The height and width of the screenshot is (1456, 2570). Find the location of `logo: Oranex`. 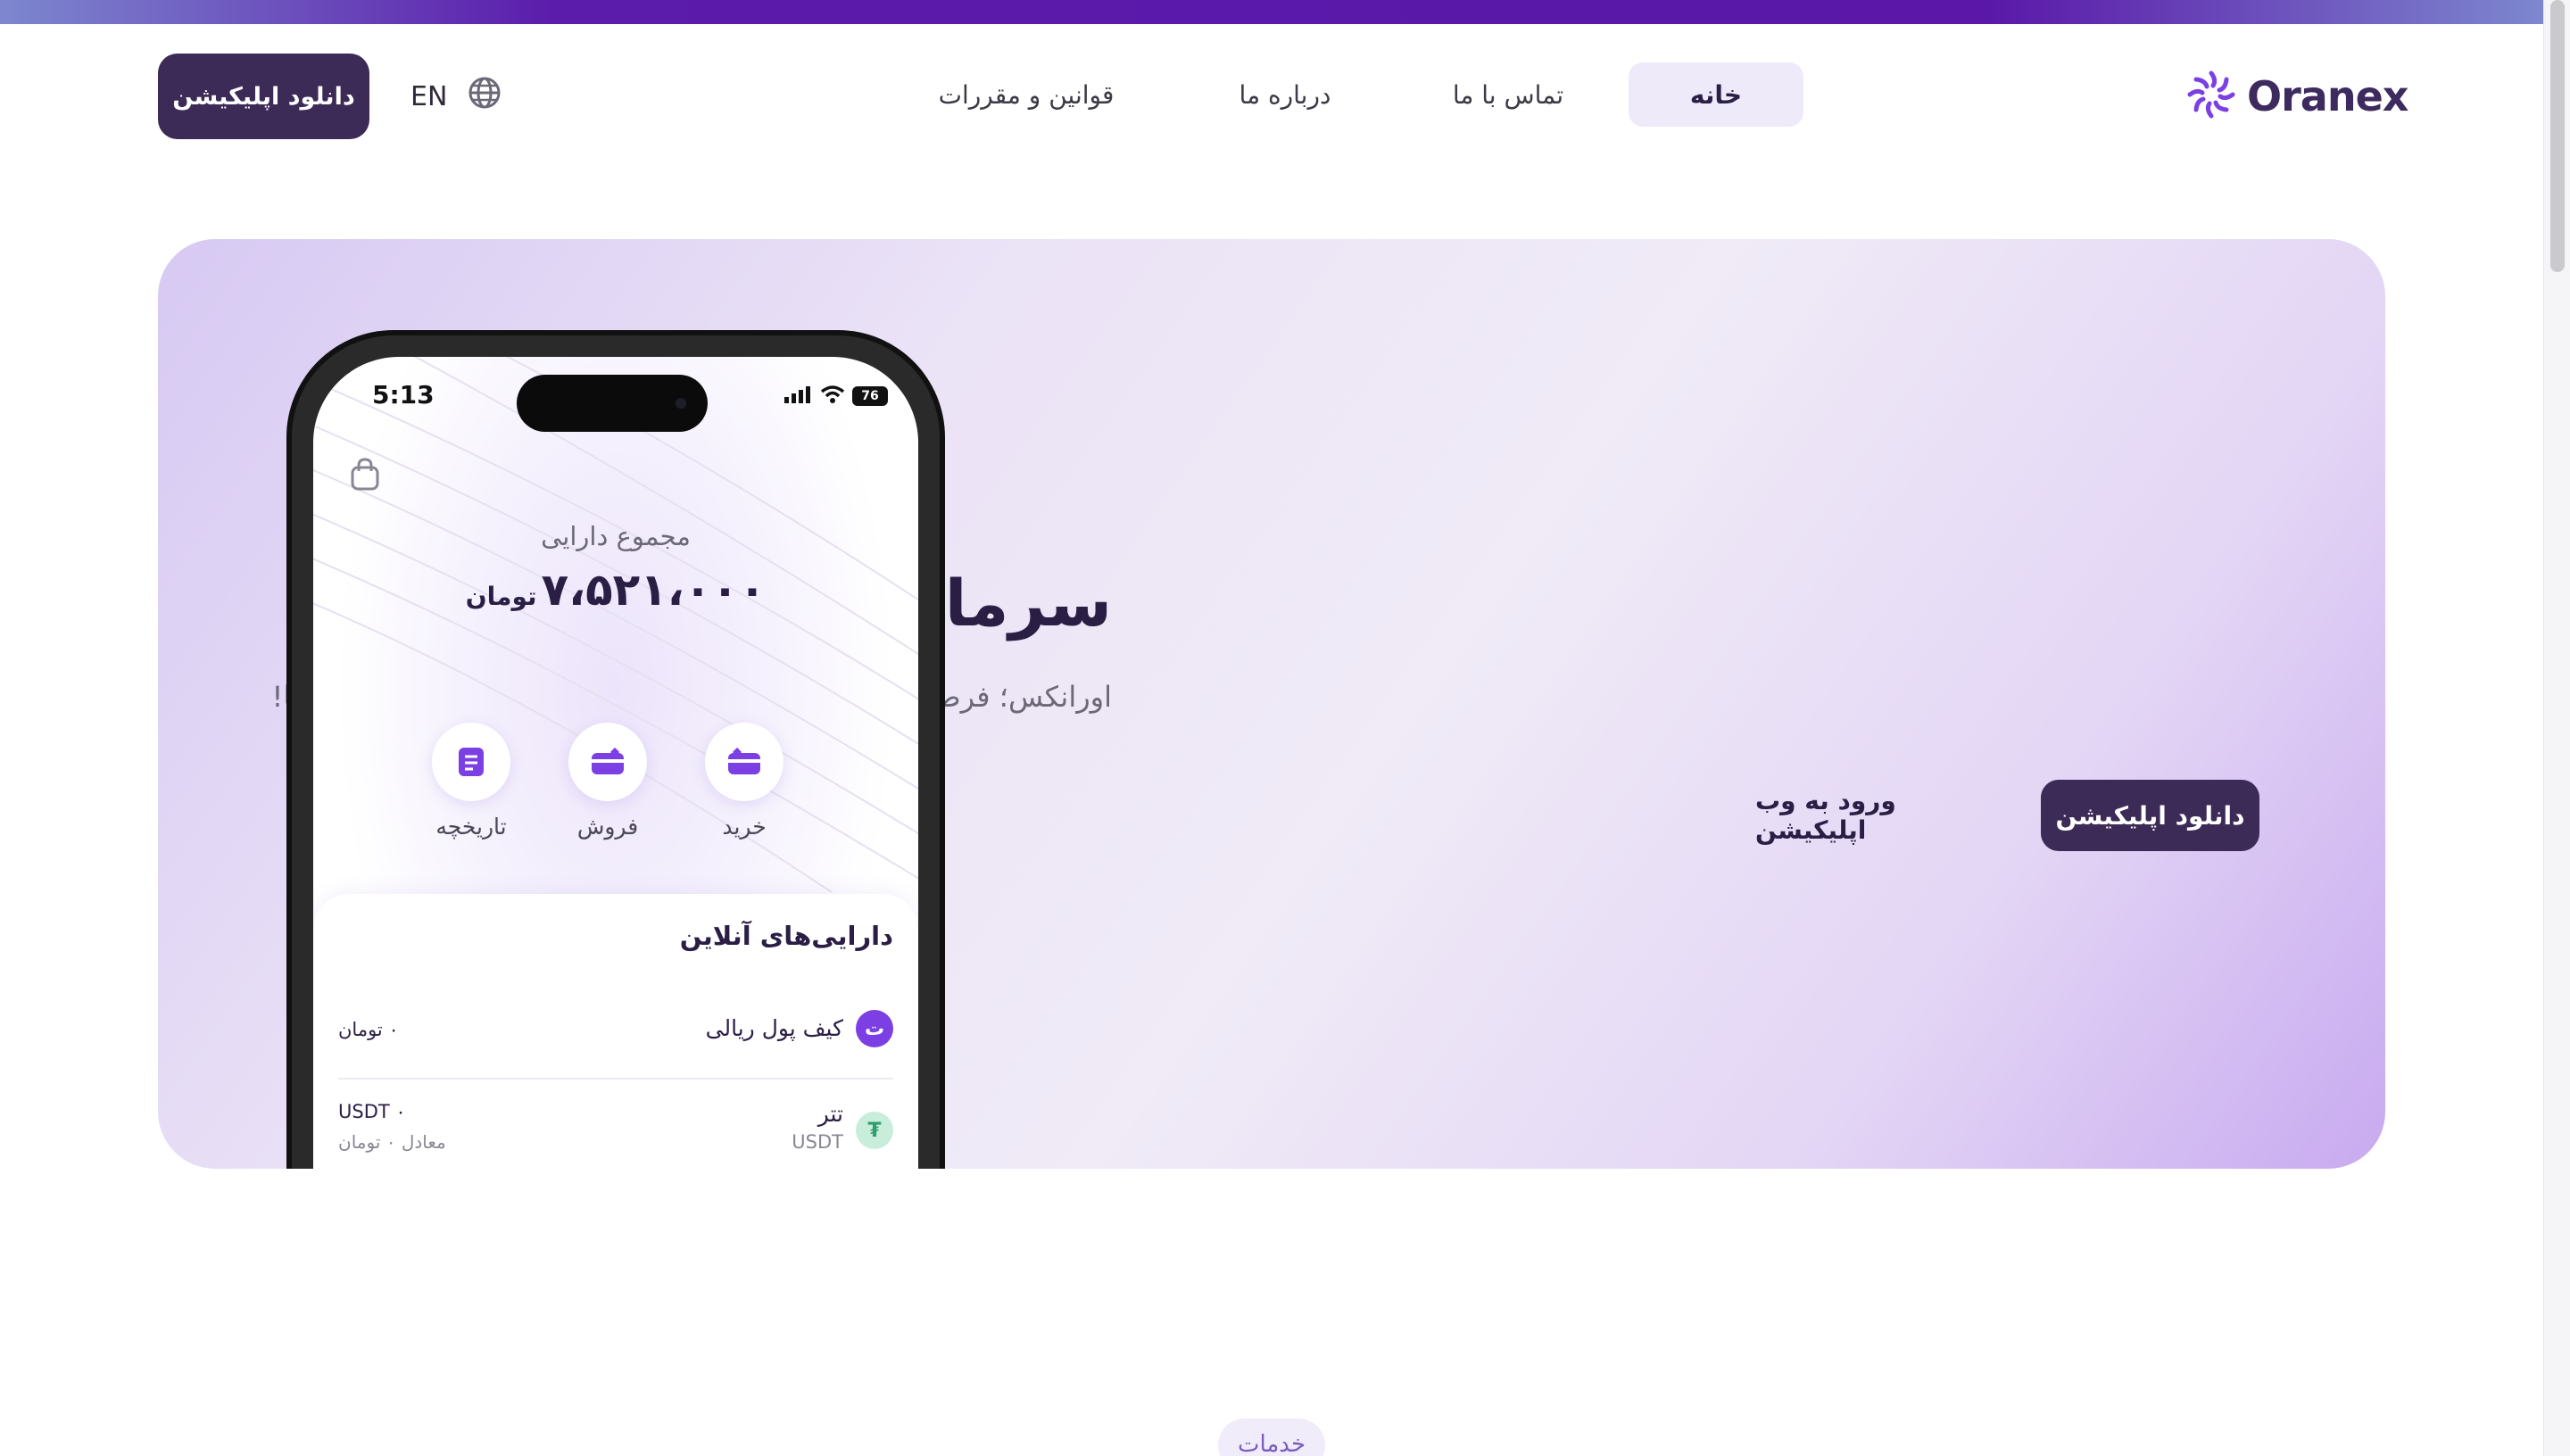

logo: Oranex is located at coordinates (2296, 97).